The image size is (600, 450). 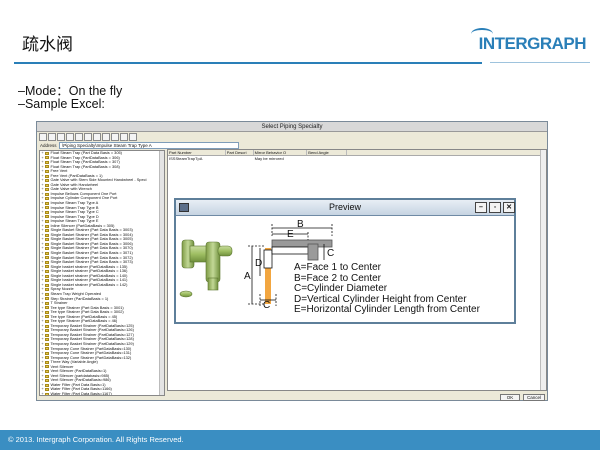 What do you see at coordinates (240, 152) in the screenshot?
I see `column-part-description: Part Descri` at bounding box center [240, 152].